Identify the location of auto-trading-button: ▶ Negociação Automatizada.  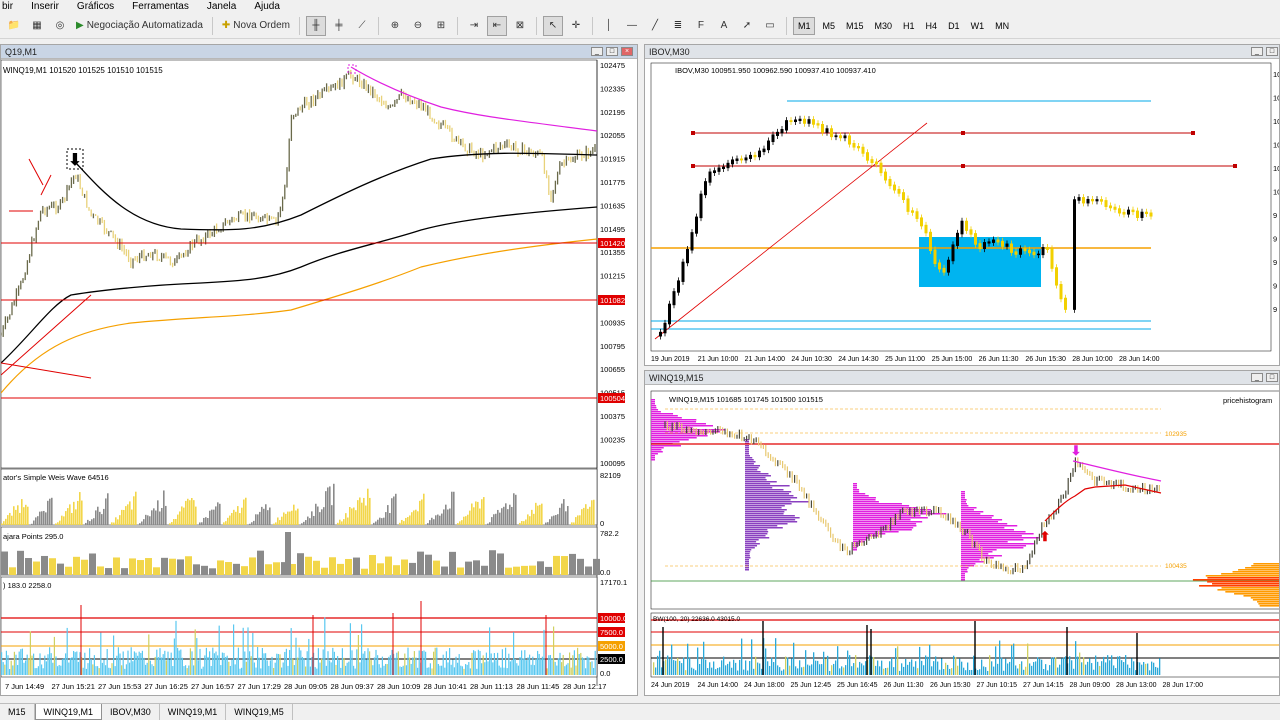
(139, 26).